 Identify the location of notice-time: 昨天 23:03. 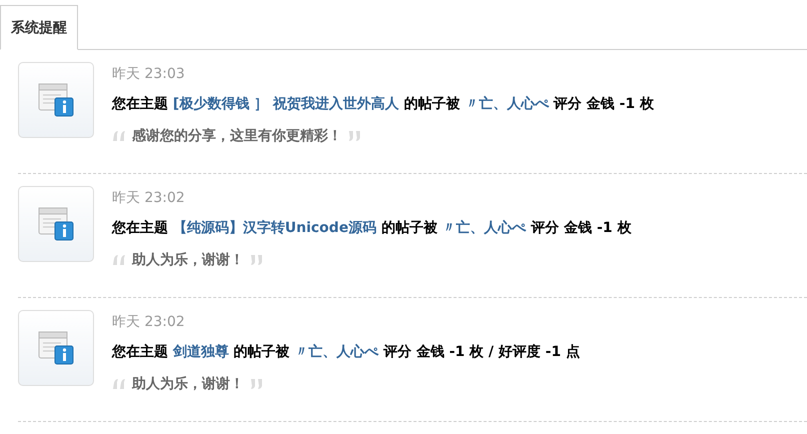
(149, 74).